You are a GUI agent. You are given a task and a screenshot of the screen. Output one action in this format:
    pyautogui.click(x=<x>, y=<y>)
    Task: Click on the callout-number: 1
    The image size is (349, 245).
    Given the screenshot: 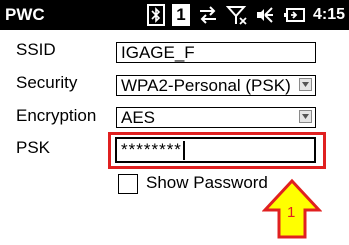 What is the action you would take?
    pyautogui.click(x=291, y=212)
    